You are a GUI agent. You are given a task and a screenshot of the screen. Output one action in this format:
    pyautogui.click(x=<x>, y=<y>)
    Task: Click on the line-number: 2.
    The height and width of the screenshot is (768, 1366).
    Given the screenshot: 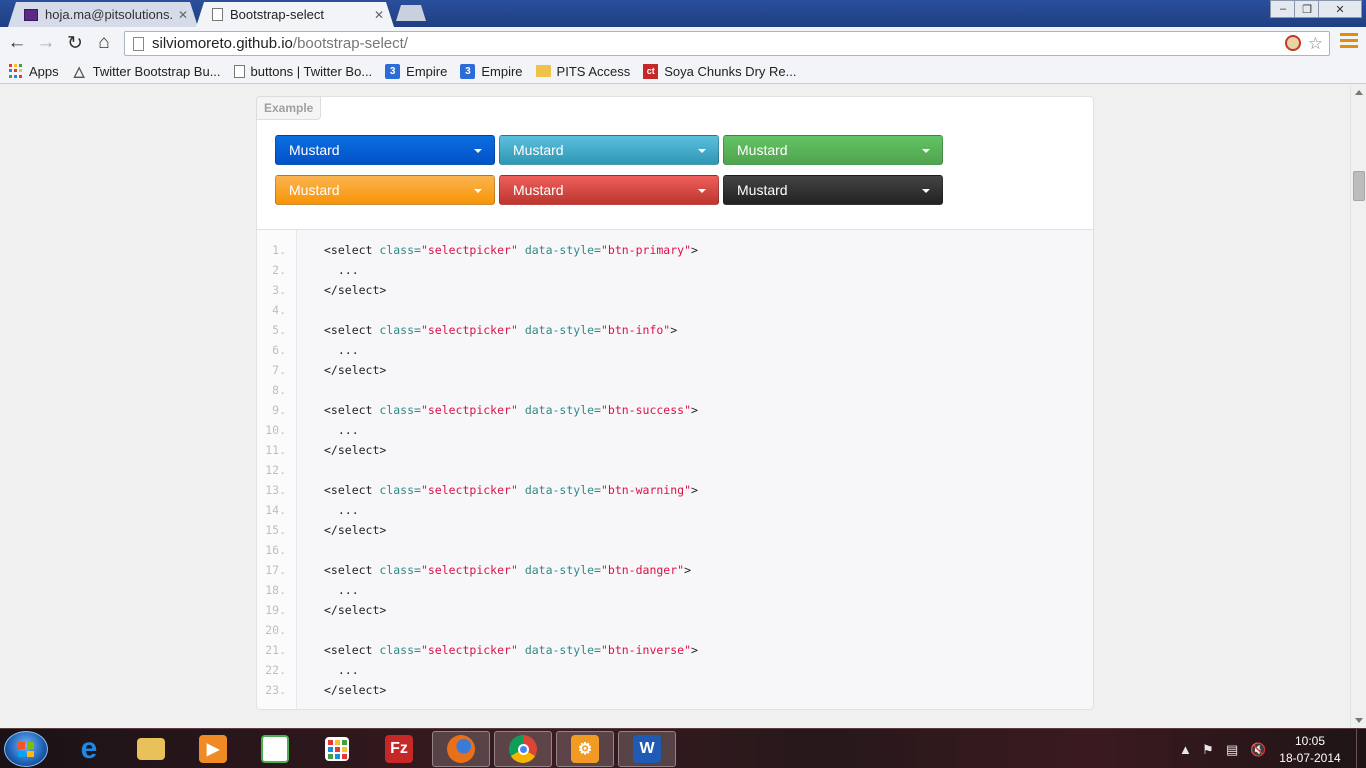 What is the action you would take?
    pyautogui.click(x=279, y=270)
    